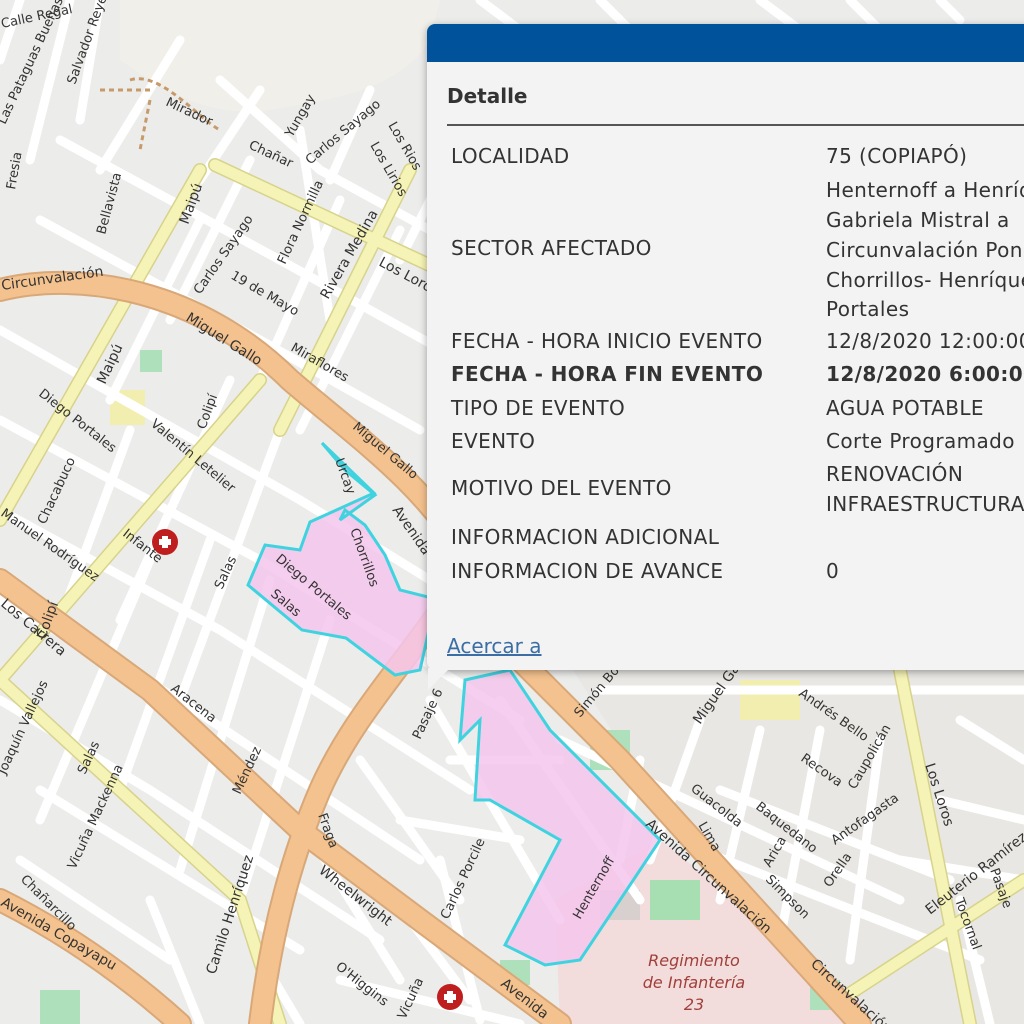  I want to click on hospital-icon, so click(450, 997).